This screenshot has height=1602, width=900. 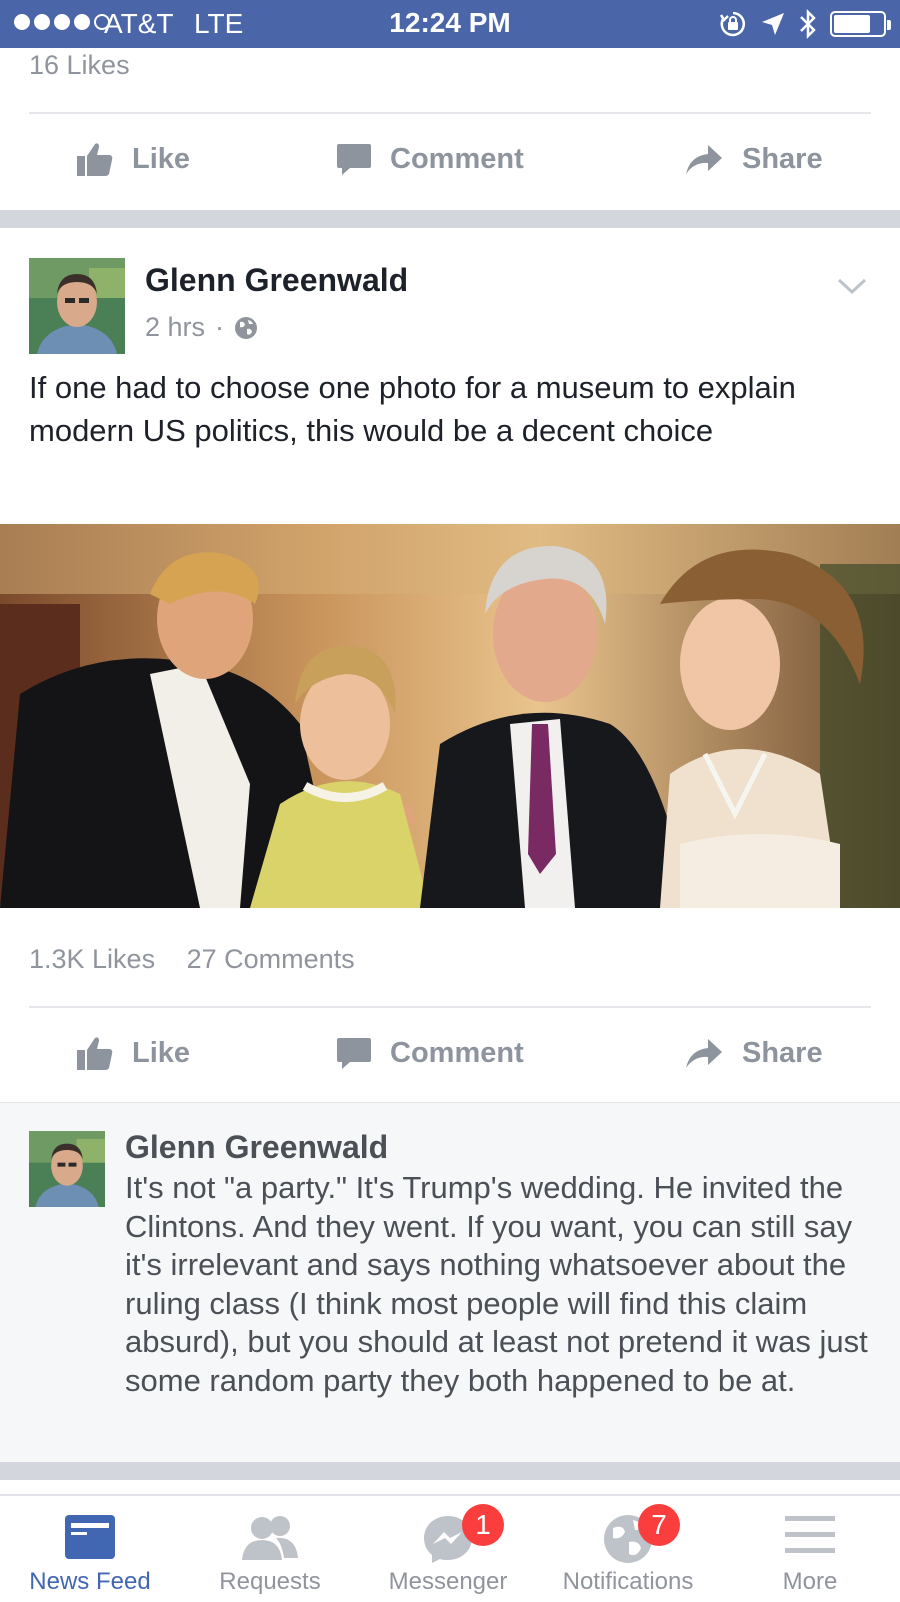 What do you see at coordinates (732, 24) in the screenshot?
I see `rotation-lock-icon` at bounding box center [732, 24].